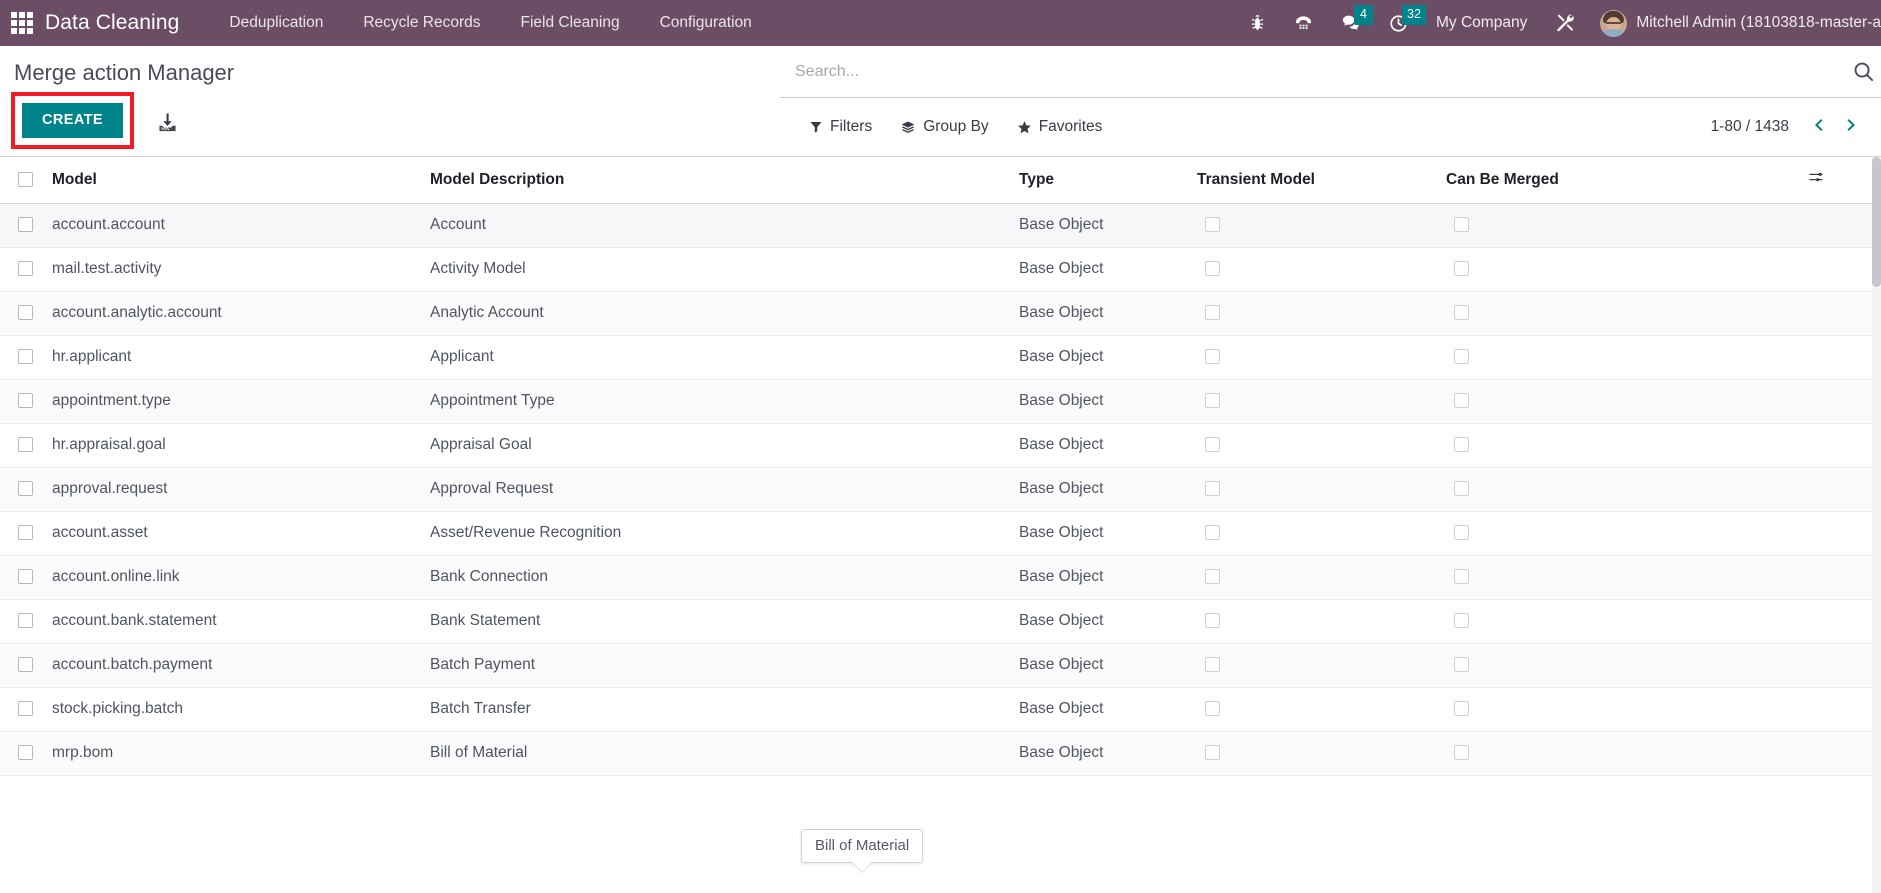 This screenshot has height=893, width=1881. What do you see at coordinates (940, 357) in the screenshot?
I see `table-row: hr.applicant Applicant Base Object` at bounding box center [940, 357].